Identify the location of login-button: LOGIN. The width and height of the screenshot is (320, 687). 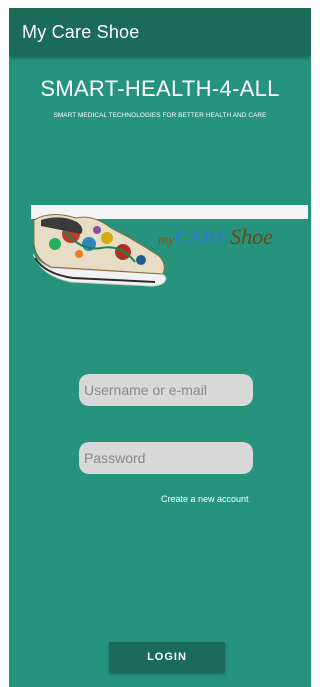
(167, 657).